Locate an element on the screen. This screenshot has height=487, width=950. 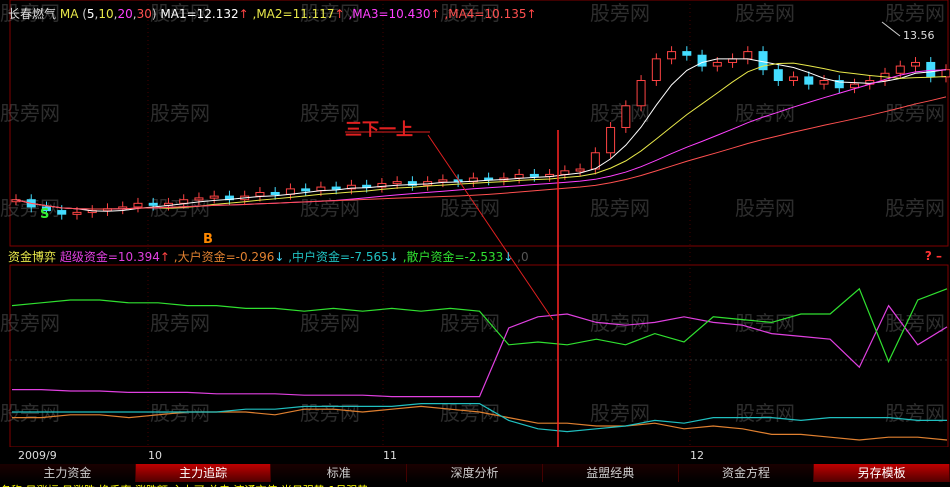
ma-param-1: 5 is located at coordinates (90, 14).